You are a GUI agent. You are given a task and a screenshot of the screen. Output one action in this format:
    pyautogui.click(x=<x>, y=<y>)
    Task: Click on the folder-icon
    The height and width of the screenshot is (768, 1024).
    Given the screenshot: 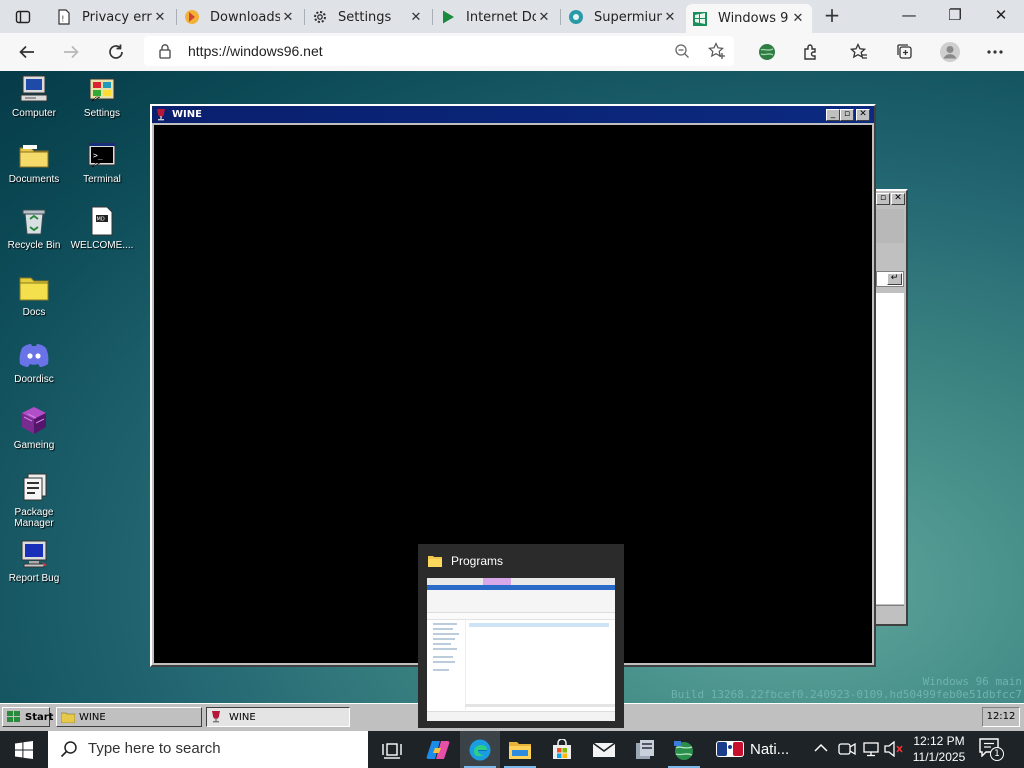 What is the action you would take?
    pyautogui.click(x=34, y=288)
    